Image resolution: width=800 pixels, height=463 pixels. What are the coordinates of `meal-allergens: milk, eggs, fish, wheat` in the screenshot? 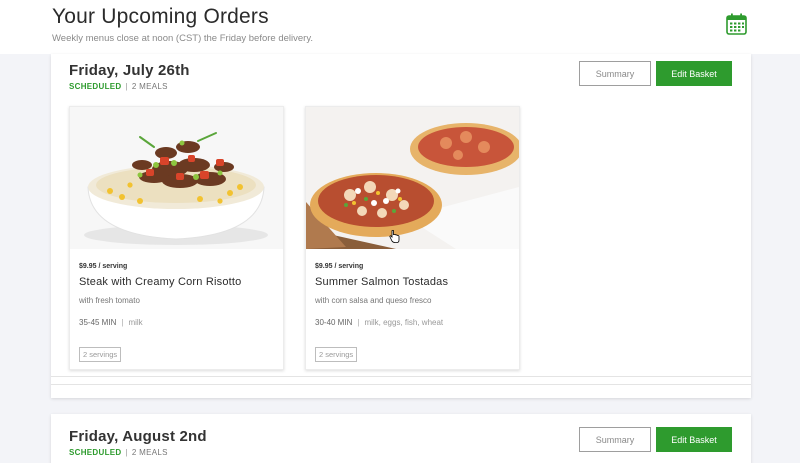 It's located at (404, 322).